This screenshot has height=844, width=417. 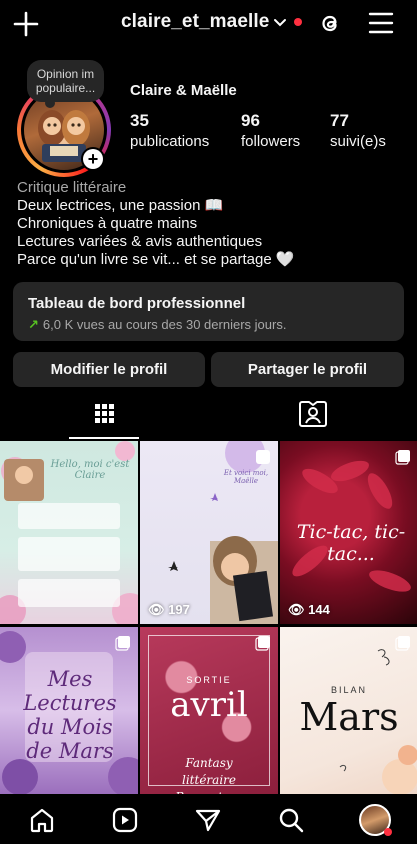 I want to click on bottom-nav, so click(x=208, y=819).